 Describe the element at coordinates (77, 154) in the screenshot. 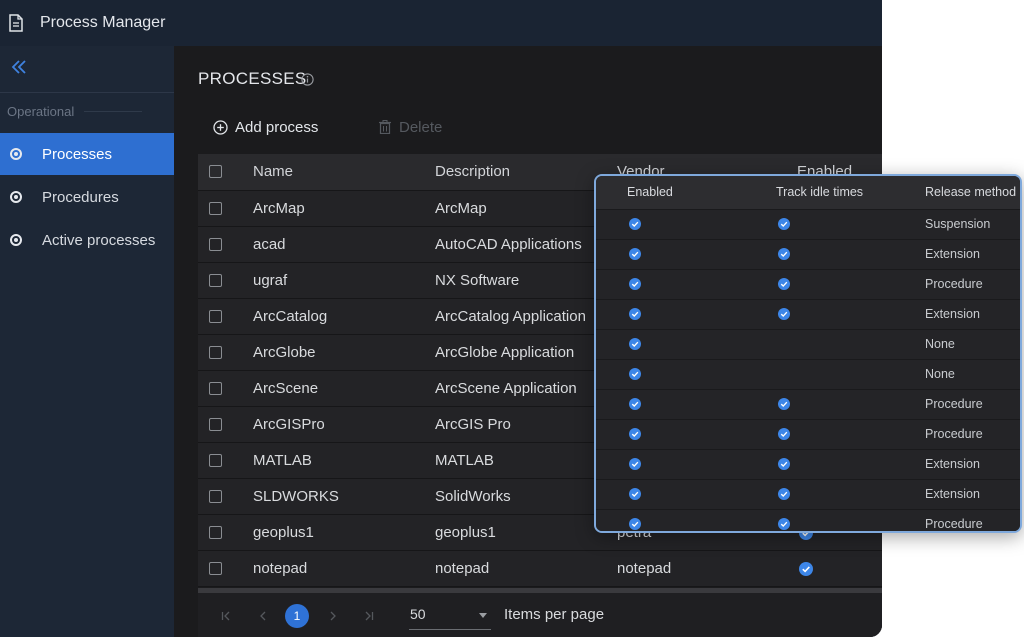

I see `sidebar-item-label: Processes` at that location.